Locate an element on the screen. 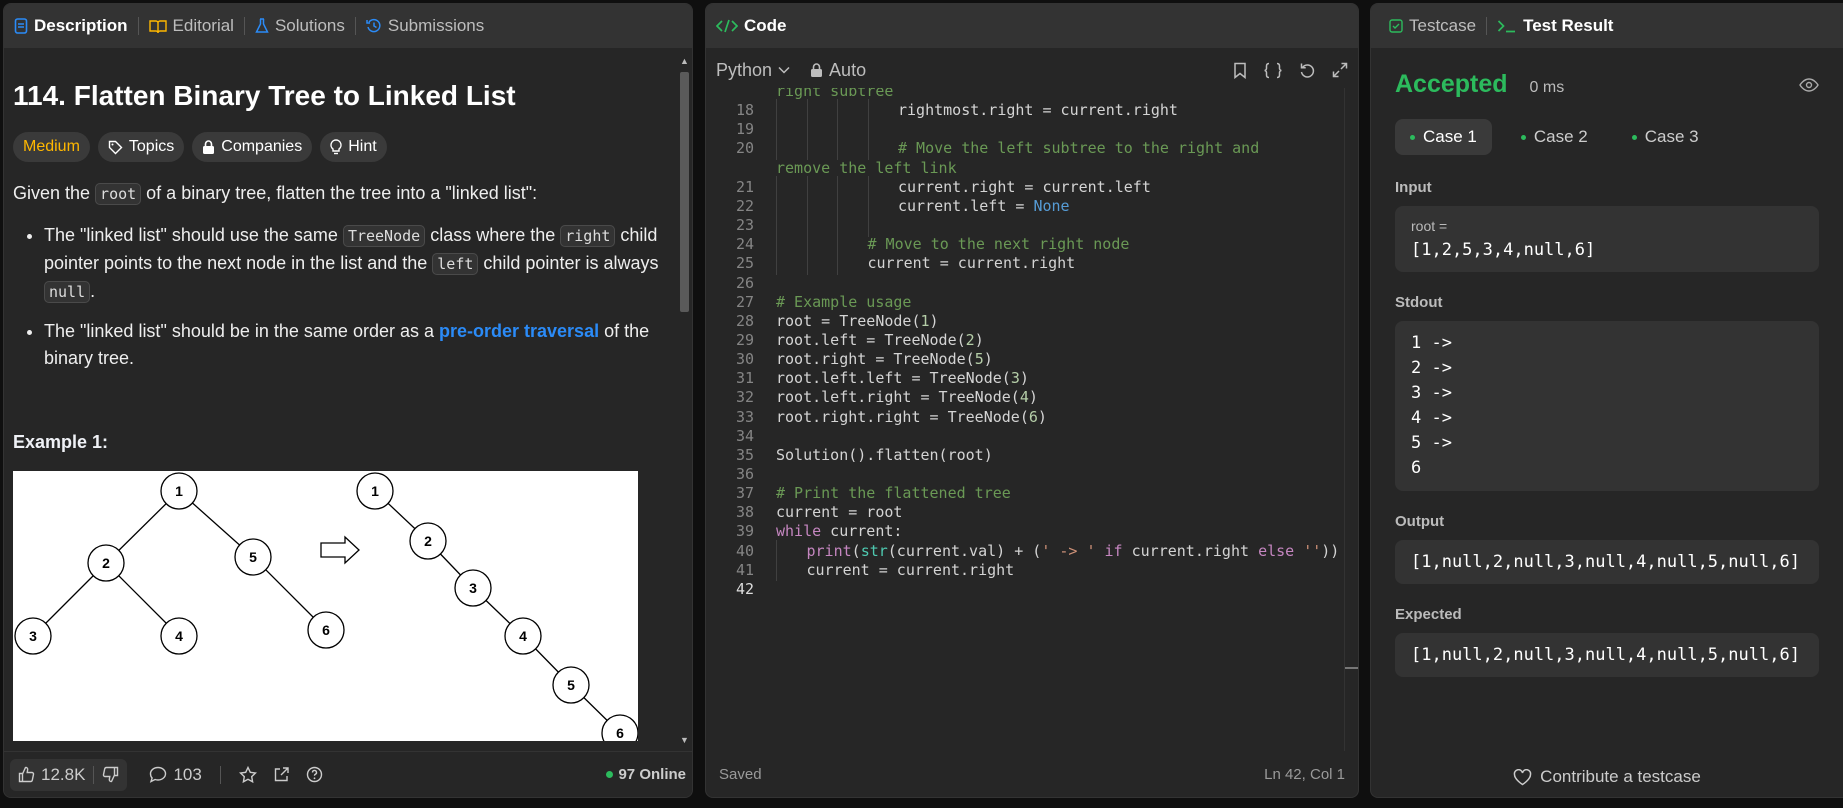  expected-box: [1,null,2,null,3,null,4,null,5,null,6] is located at coordinates (1607, 655).